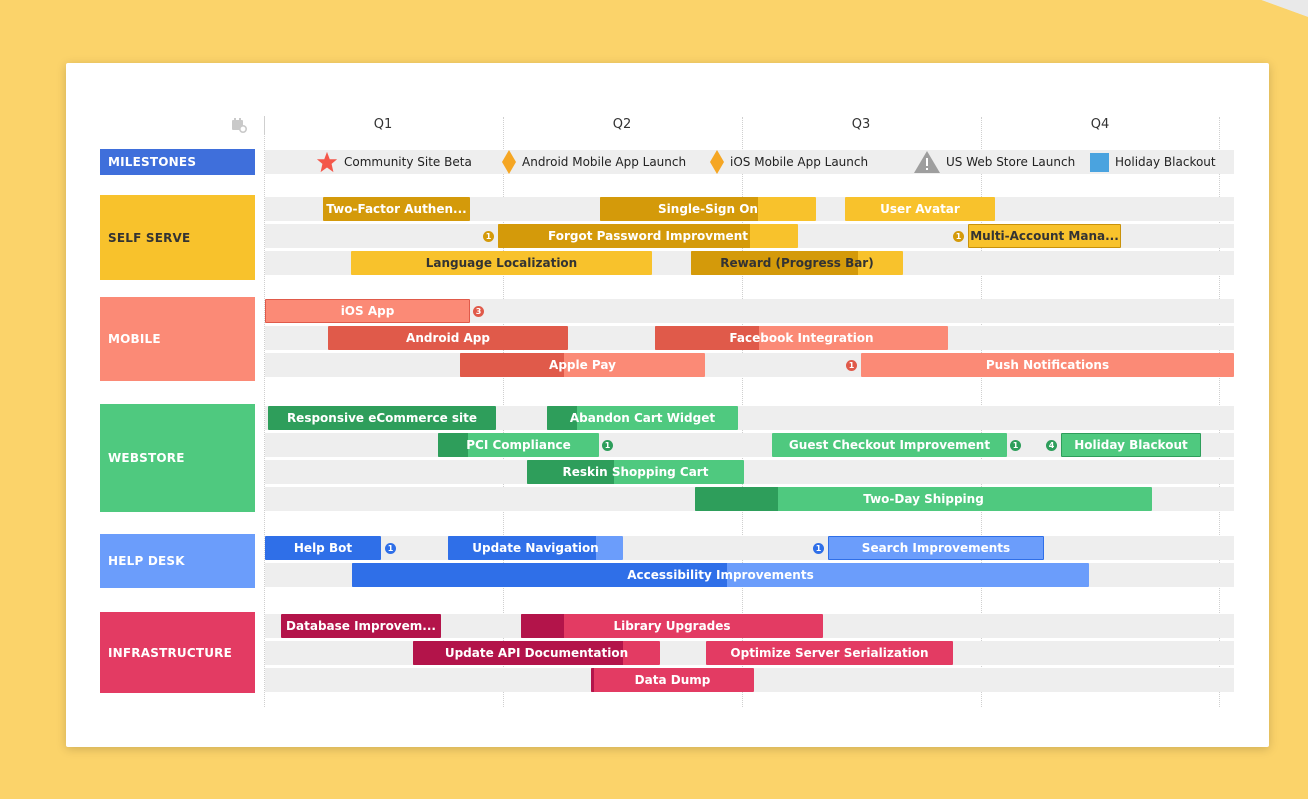 This screenshot has height=799, width=1308. What do you see at coordinates (177, 458) in the screenshot?
I see `lane-webstore: WEBSTORE` at bounding box center [177, 458].